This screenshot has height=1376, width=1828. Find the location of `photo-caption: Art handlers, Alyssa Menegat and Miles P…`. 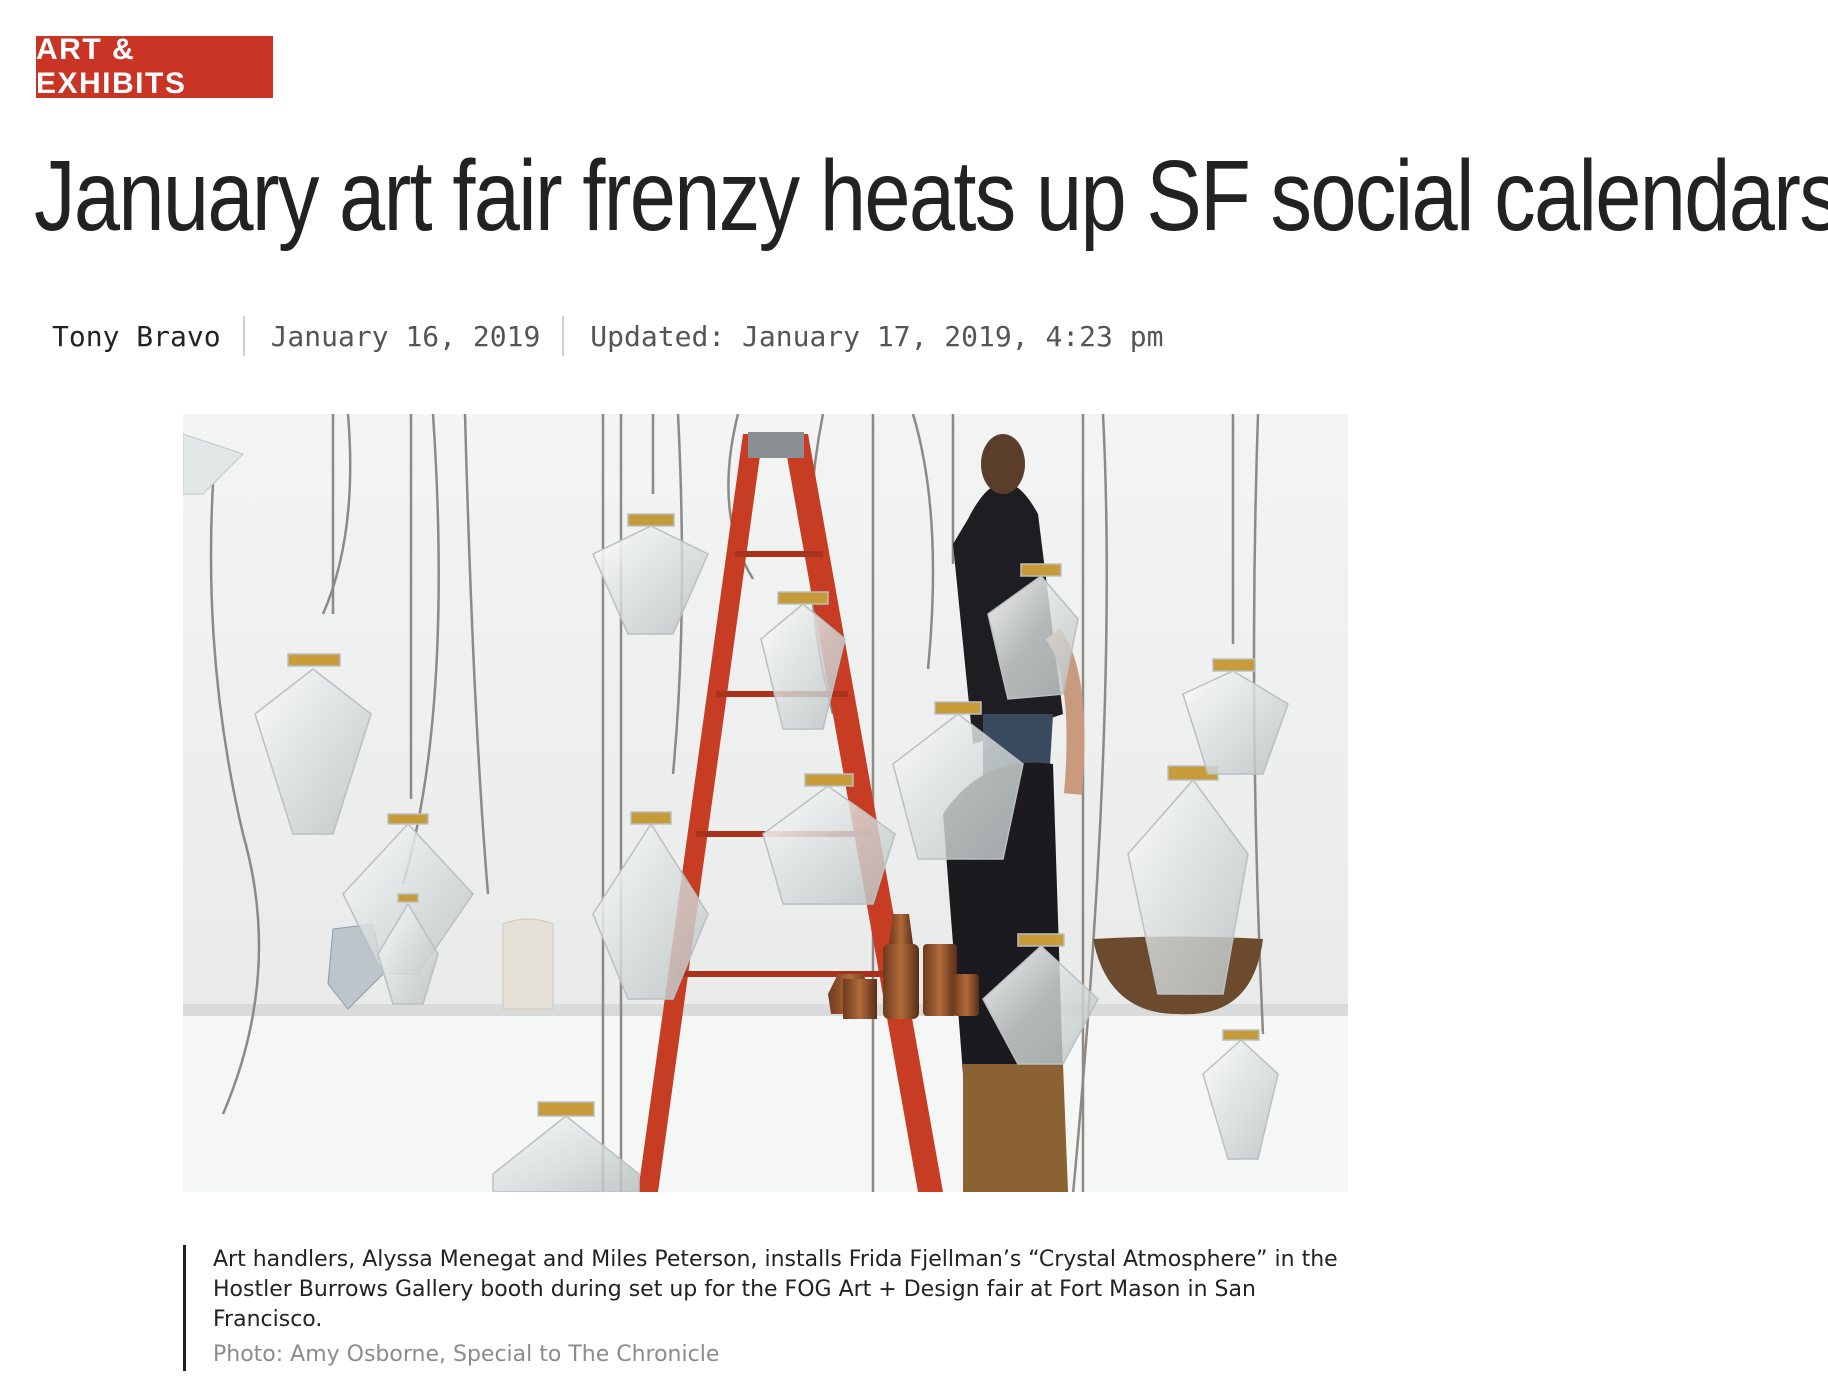

photo-caption: Art handlers, Alyssa Menegat and Miles P… is located at coordinates (765, 1308).